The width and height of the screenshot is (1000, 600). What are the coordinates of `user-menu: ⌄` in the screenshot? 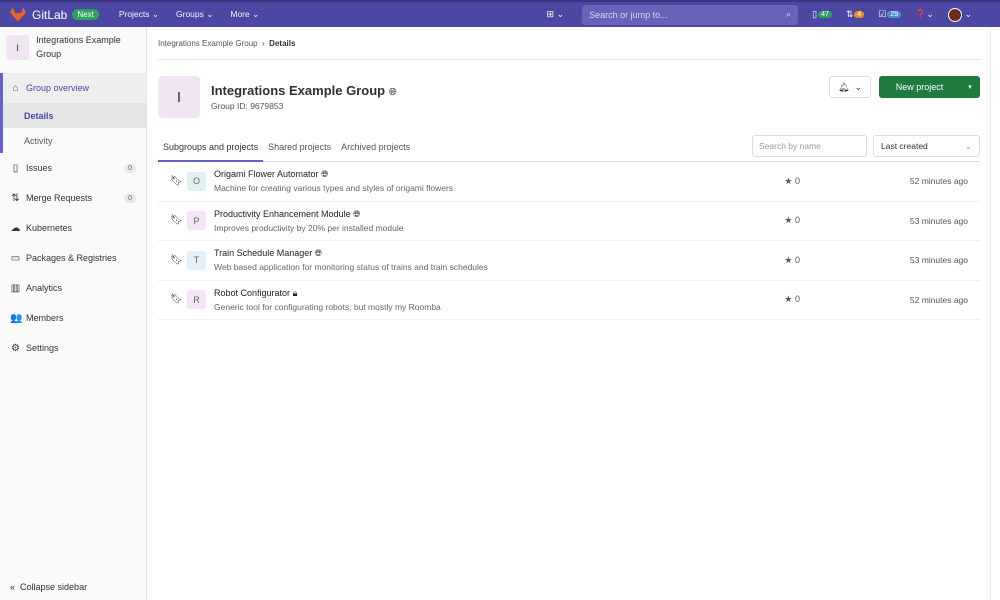 It's located at (959, 14).